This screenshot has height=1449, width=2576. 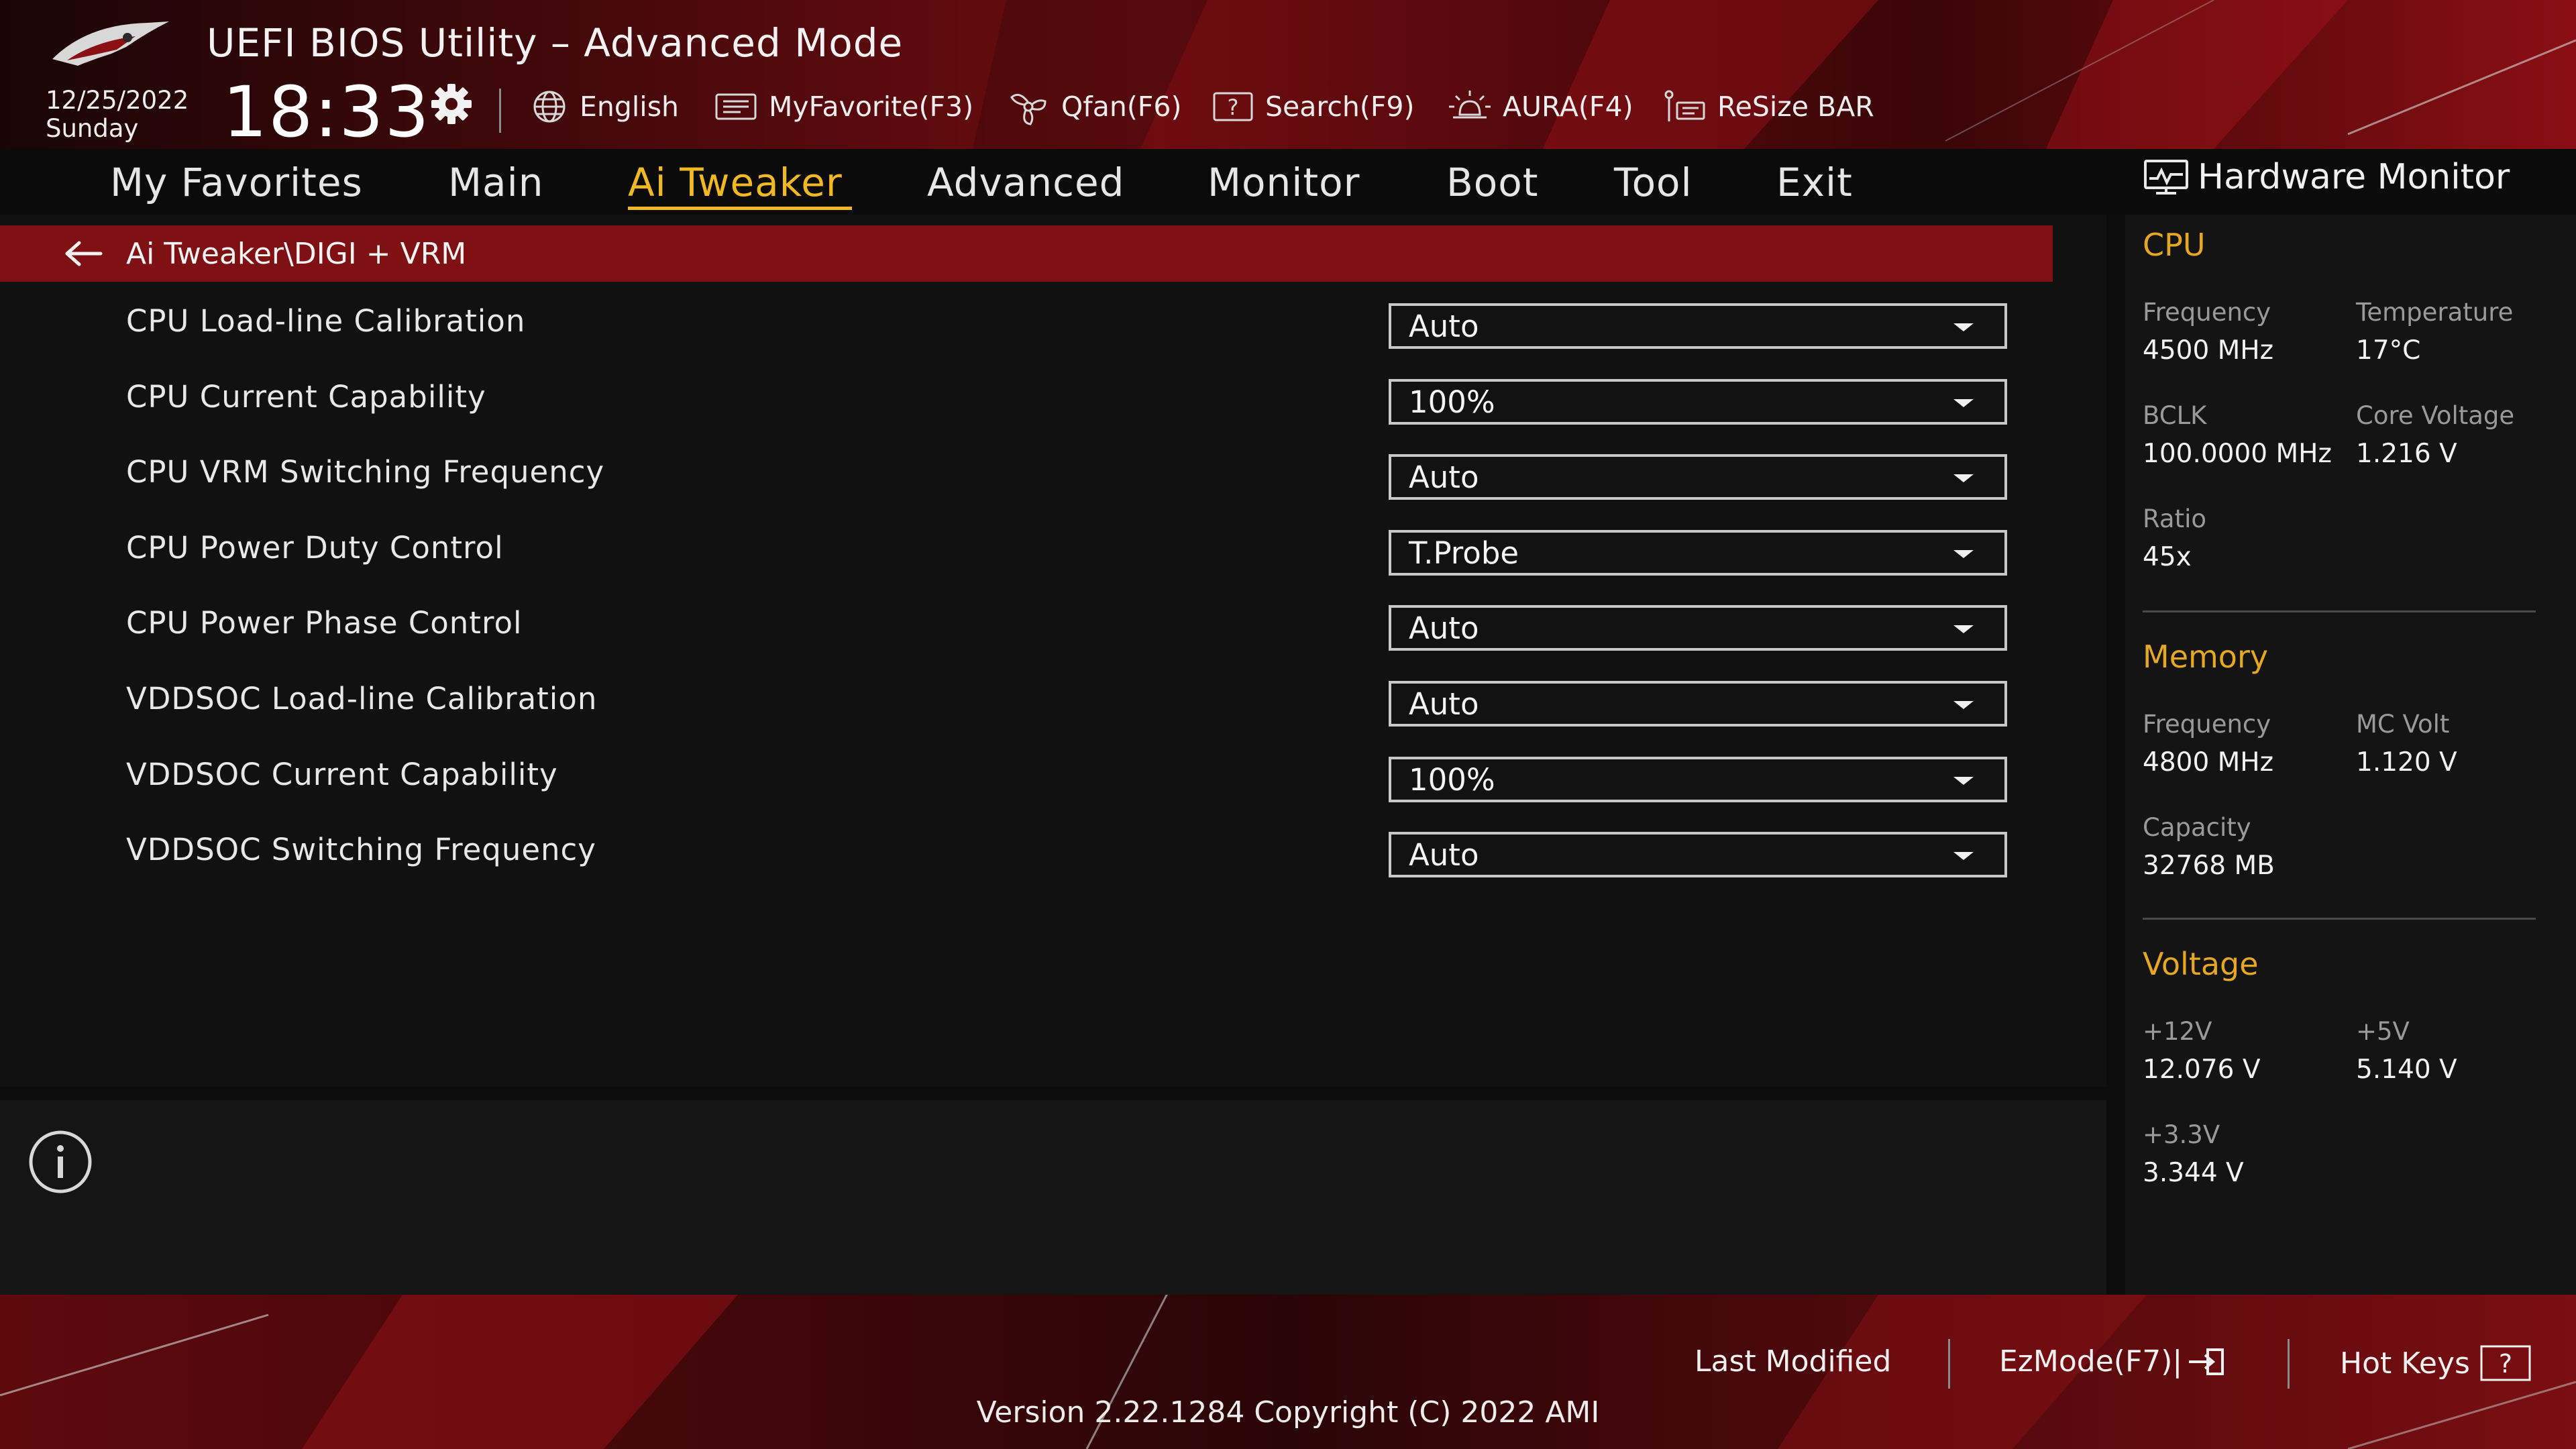 What do you see at coordinates (1026, 182) in the screenshot?
I see `tab-advanced: Advanced` at bounding box center [1026, 182].